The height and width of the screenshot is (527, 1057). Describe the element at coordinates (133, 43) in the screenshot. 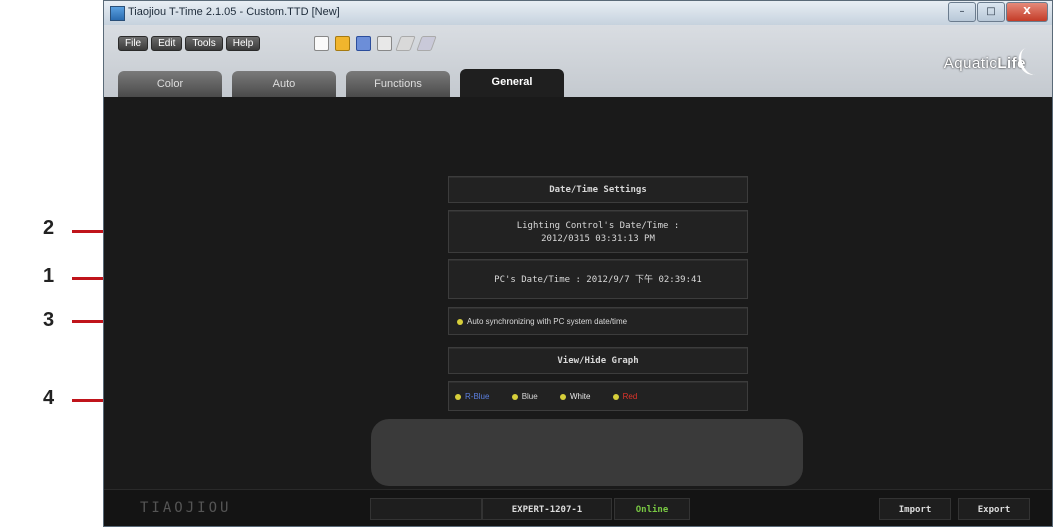

I see `menu-file: File` at that location.